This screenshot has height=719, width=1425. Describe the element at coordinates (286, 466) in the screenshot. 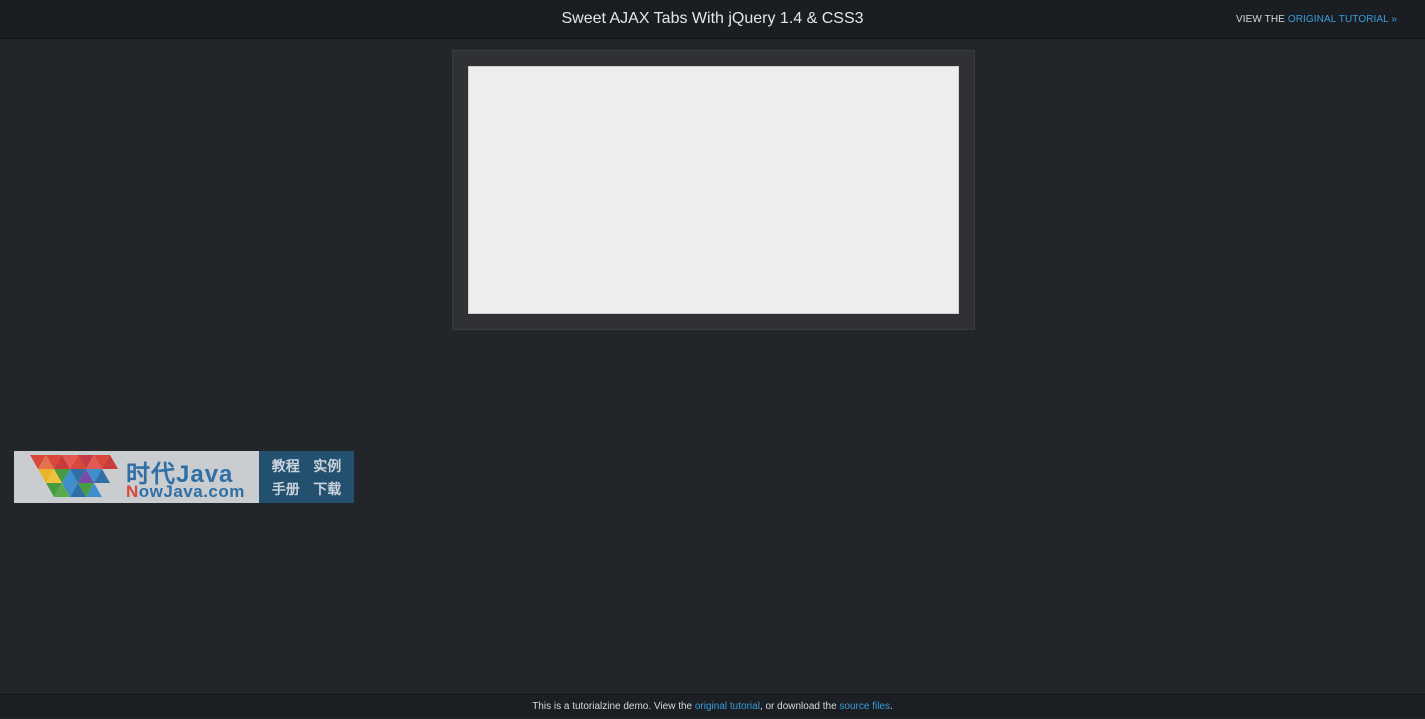

I see `banner-link-tutorials: 教程` at that location.